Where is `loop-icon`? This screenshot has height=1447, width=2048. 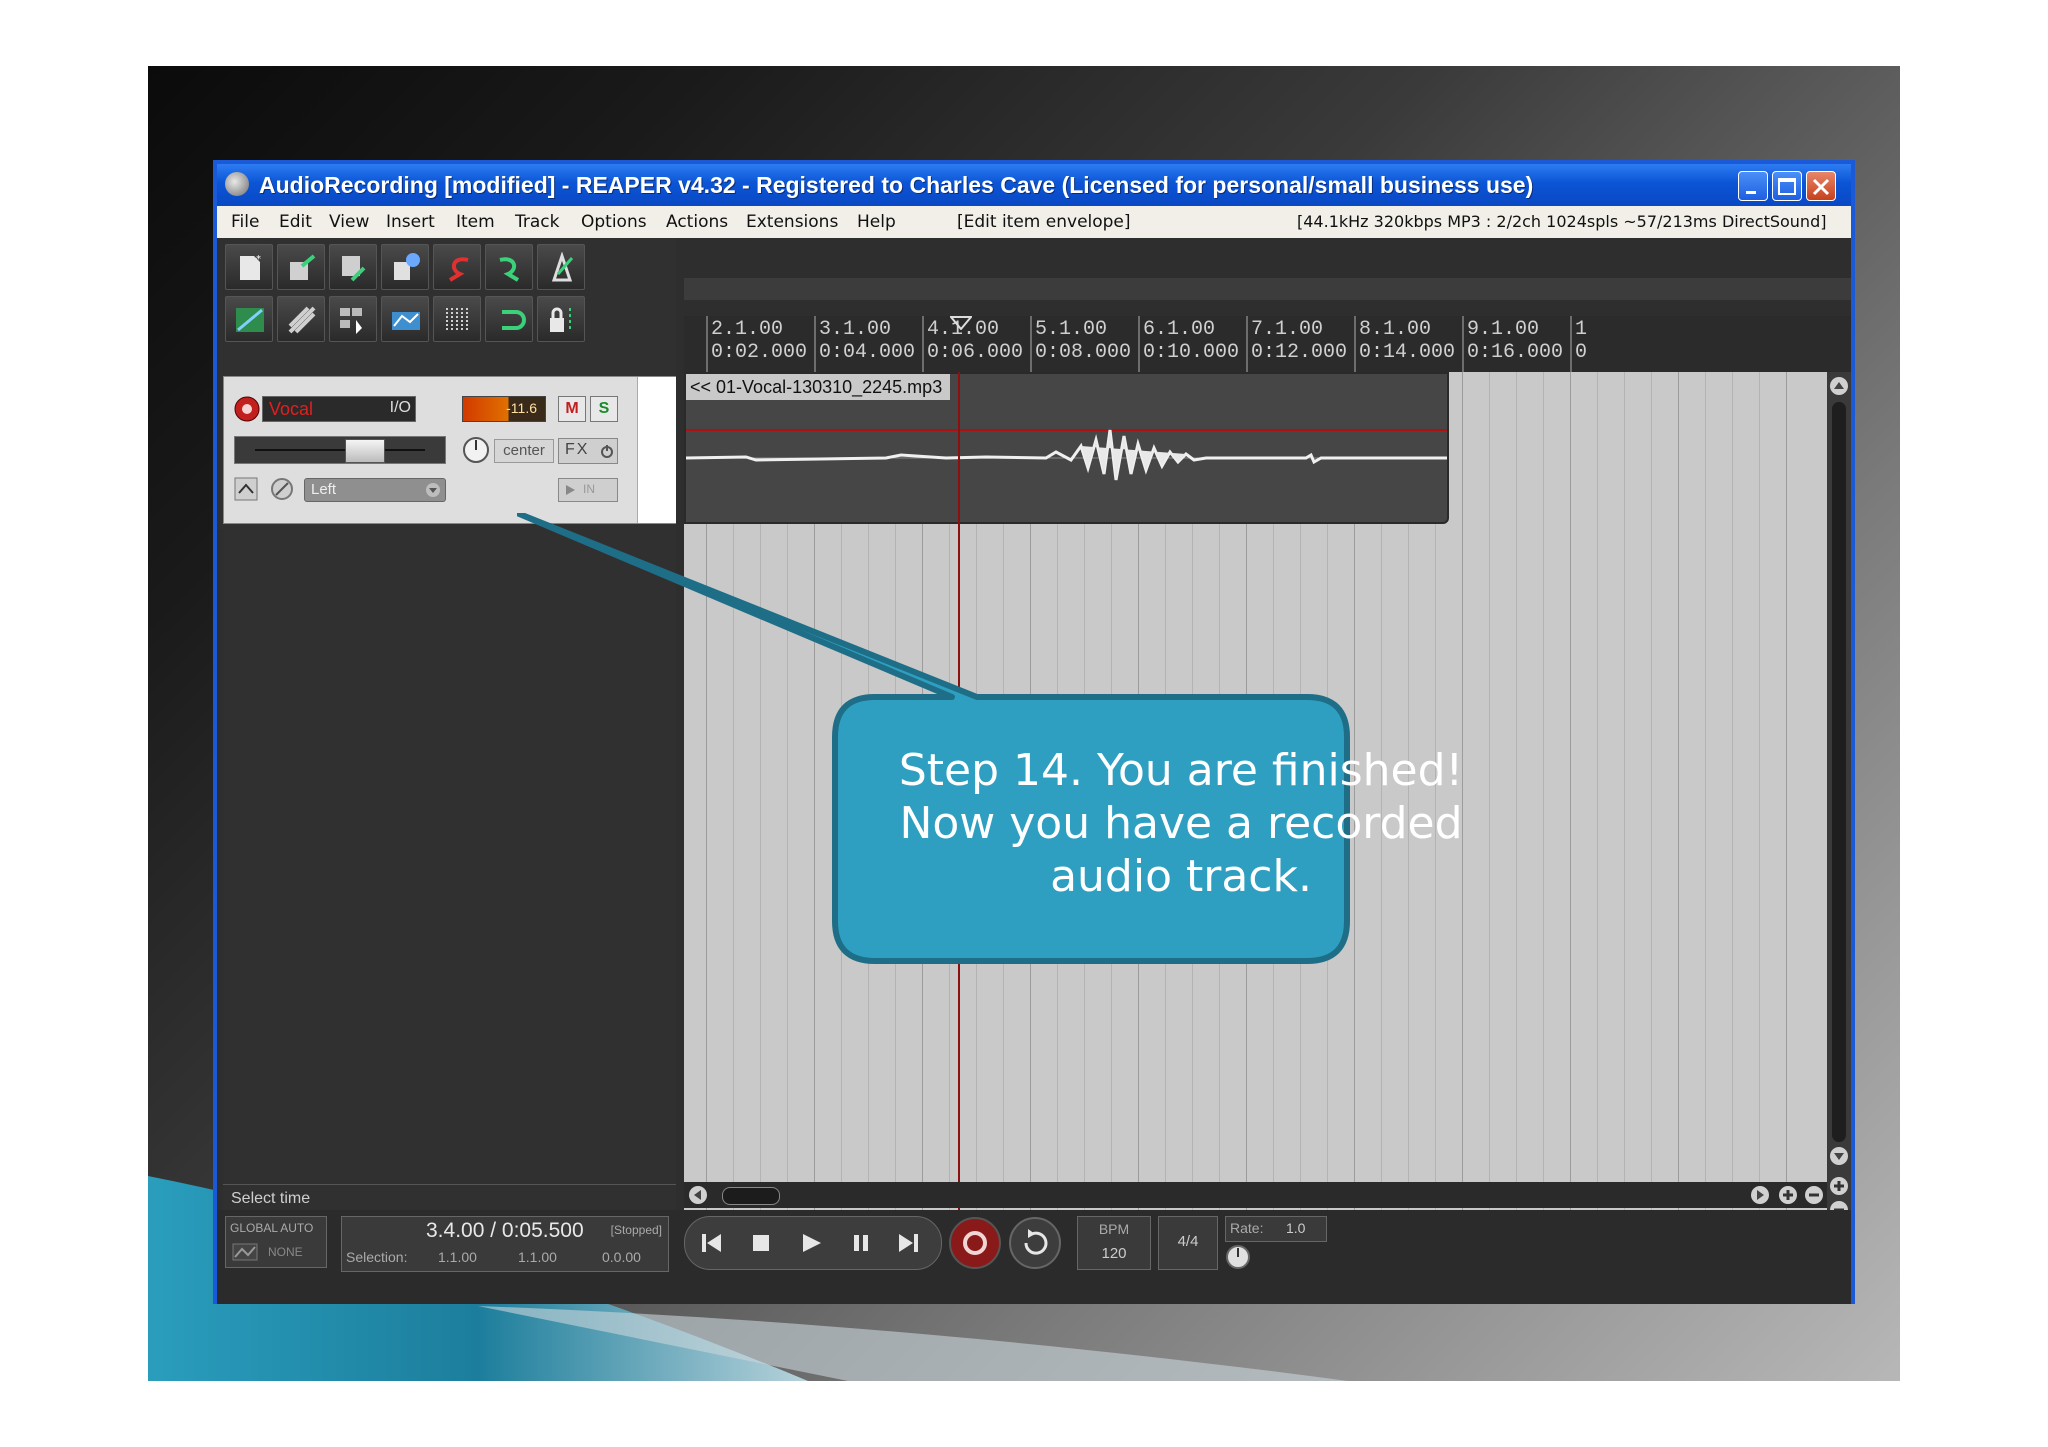 loop-icon is located at coordinates (514, 320).